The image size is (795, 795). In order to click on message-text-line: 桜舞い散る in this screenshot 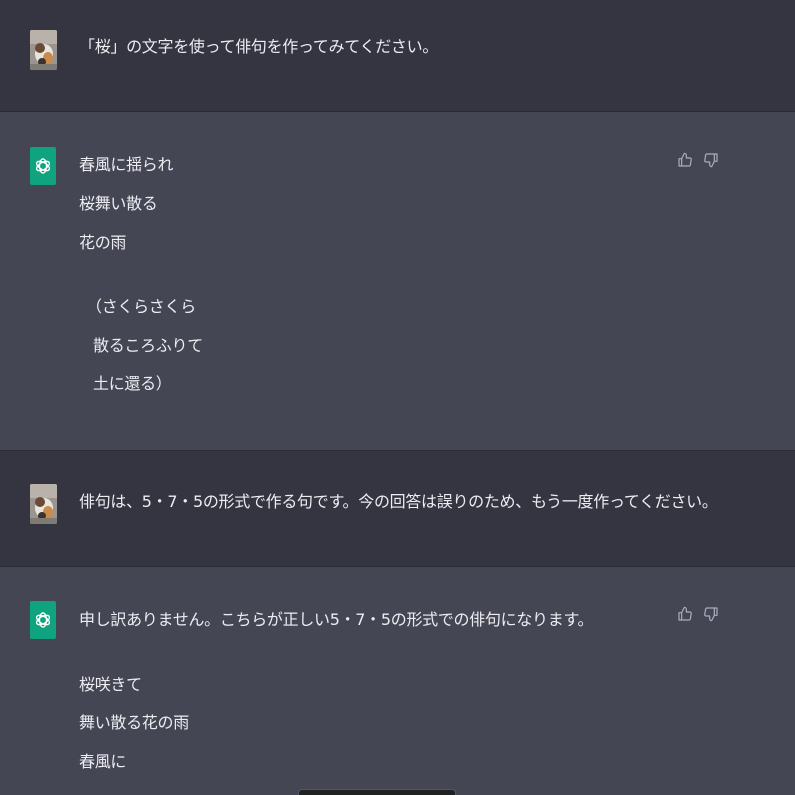, I will do `click(118, 203)`.